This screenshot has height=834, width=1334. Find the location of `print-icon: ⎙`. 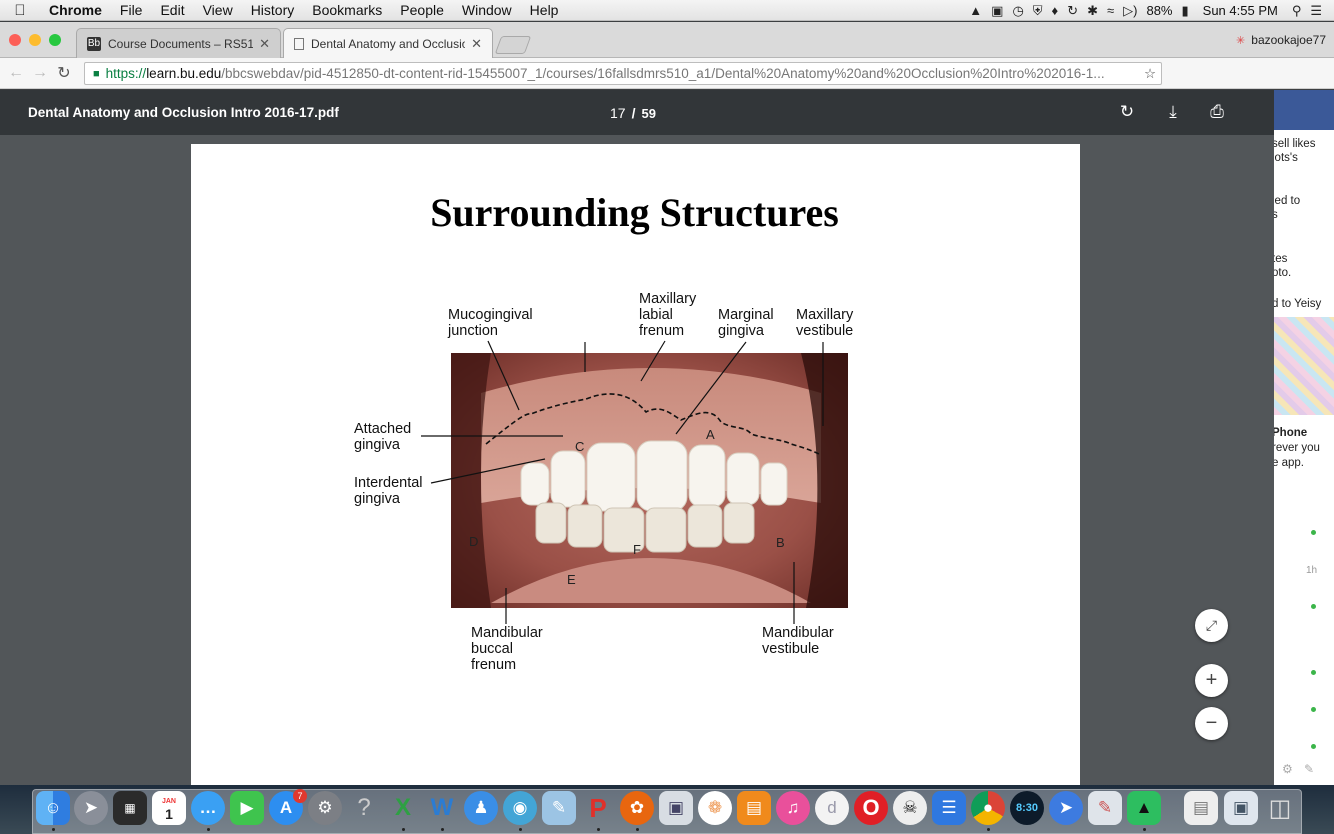

print-icon: ⎙ is located at coordinates (1217, 112).